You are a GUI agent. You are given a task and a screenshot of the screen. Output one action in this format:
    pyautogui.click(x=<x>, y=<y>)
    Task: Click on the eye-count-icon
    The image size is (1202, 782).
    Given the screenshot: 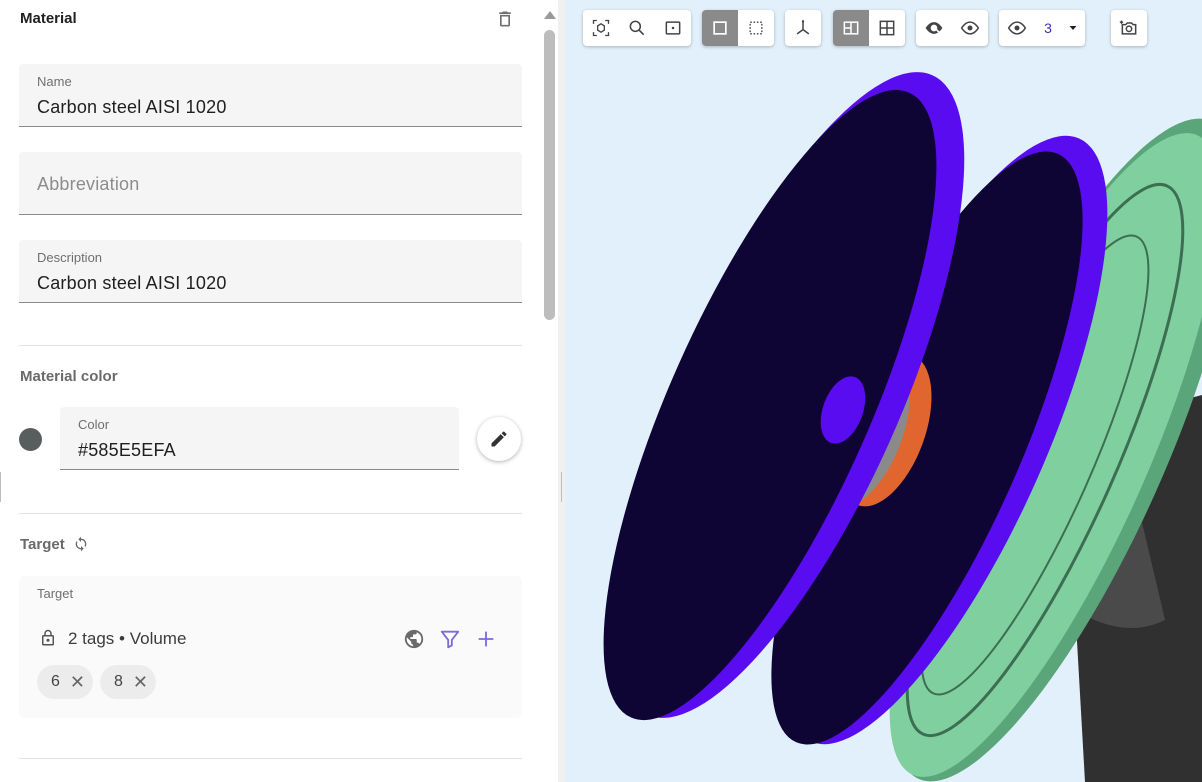 What is the action you would take?
    pyautogui.click(x=1017, y=28)
    